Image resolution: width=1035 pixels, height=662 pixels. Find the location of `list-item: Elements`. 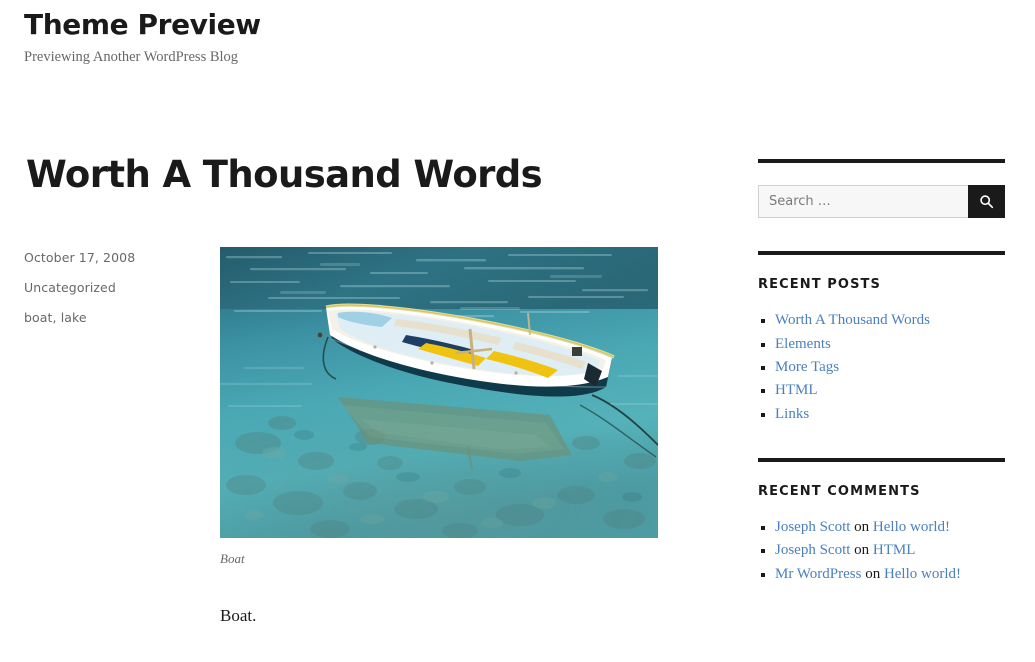

list-item: Elements is located at coordinates (881, 344).